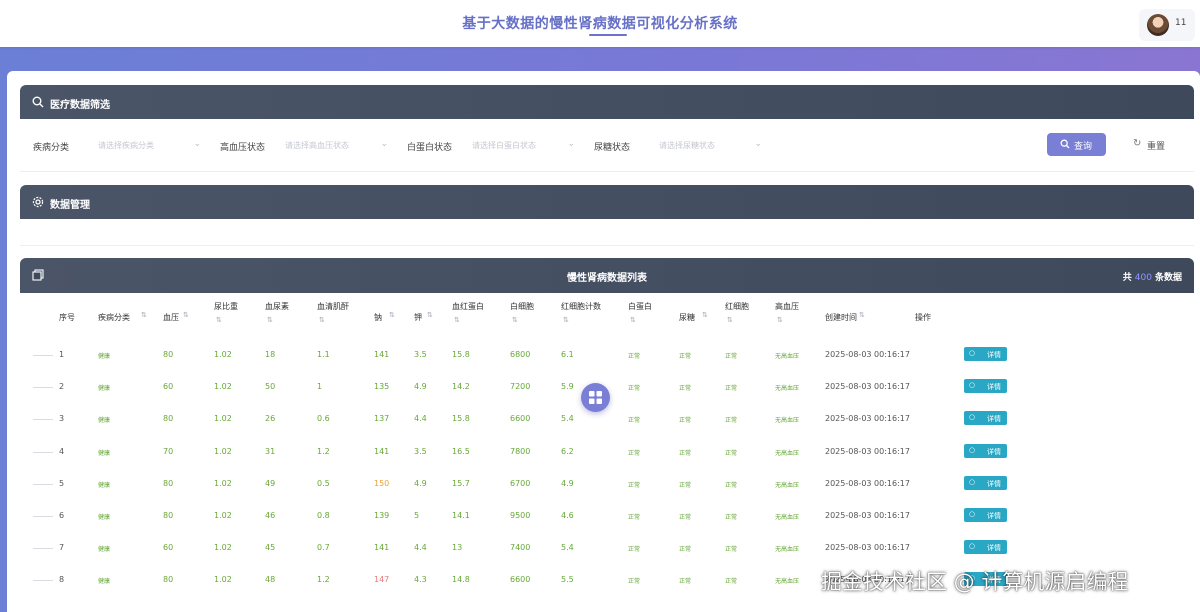  I want to click on hypertension-select: 请选择高血压状态 ⌄, so click(336, 145).